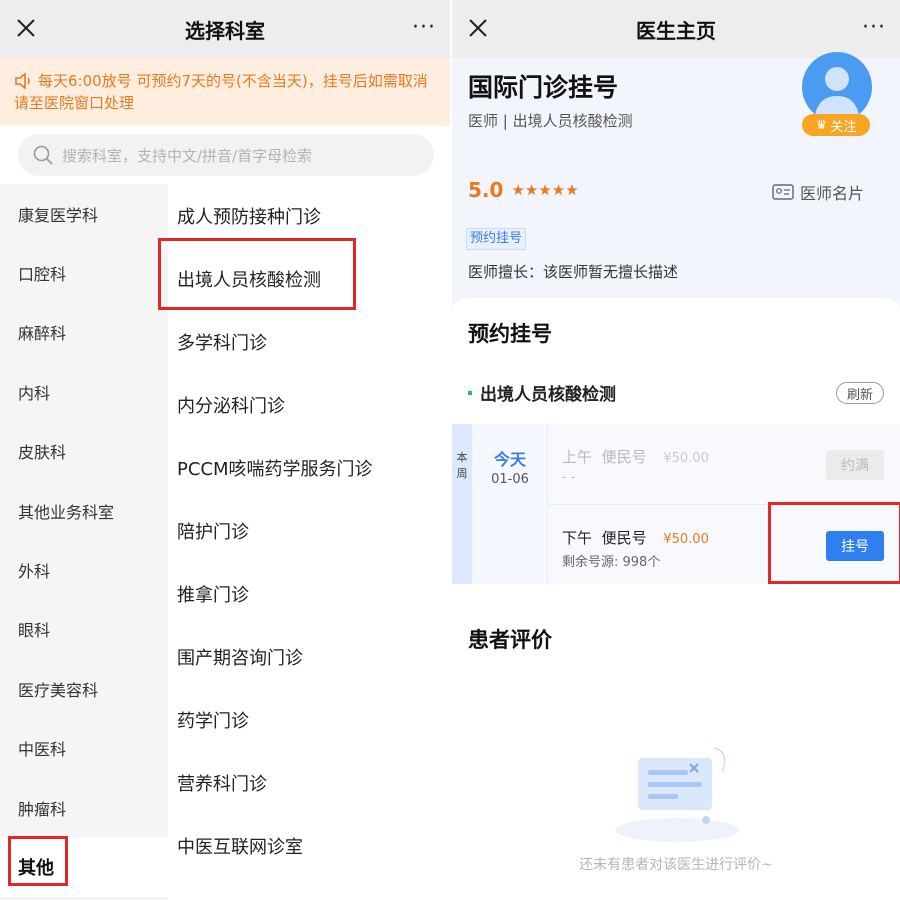 This screenshot has height=900, width=900. I want to click on full-button: 约满, so click(855, 465).